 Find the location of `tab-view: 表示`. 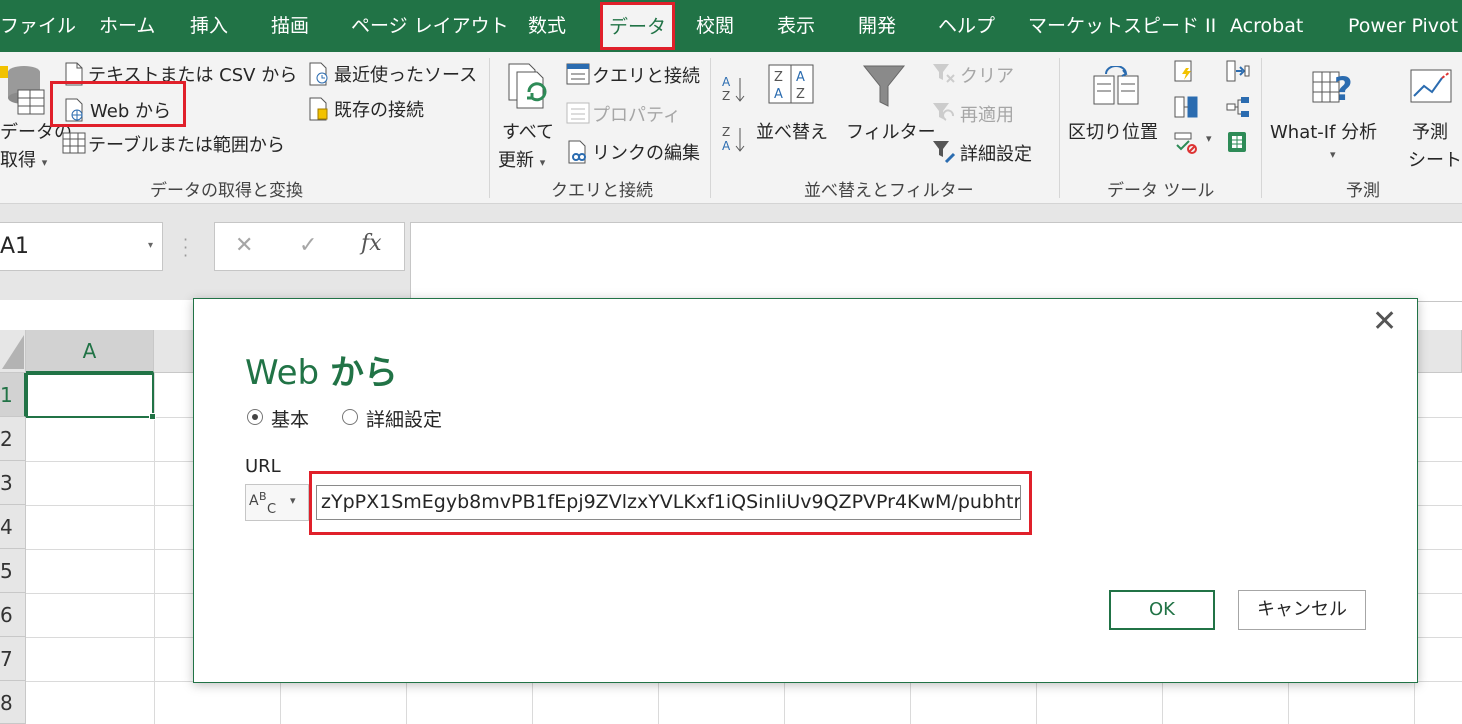

tab-view: 表示 is located at coordinates (796, 26).